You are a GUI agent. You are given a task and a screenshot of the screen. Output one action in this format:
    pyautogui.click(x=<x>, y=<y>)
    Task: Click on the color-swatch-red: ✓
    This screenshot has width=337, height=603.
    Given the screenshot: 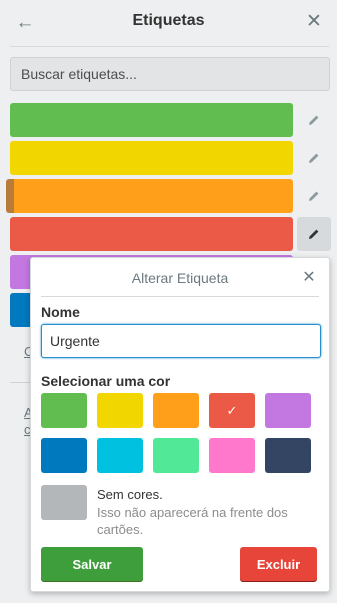 What is the action you would take?
    pyautogui.click(x=232, y=410)
    